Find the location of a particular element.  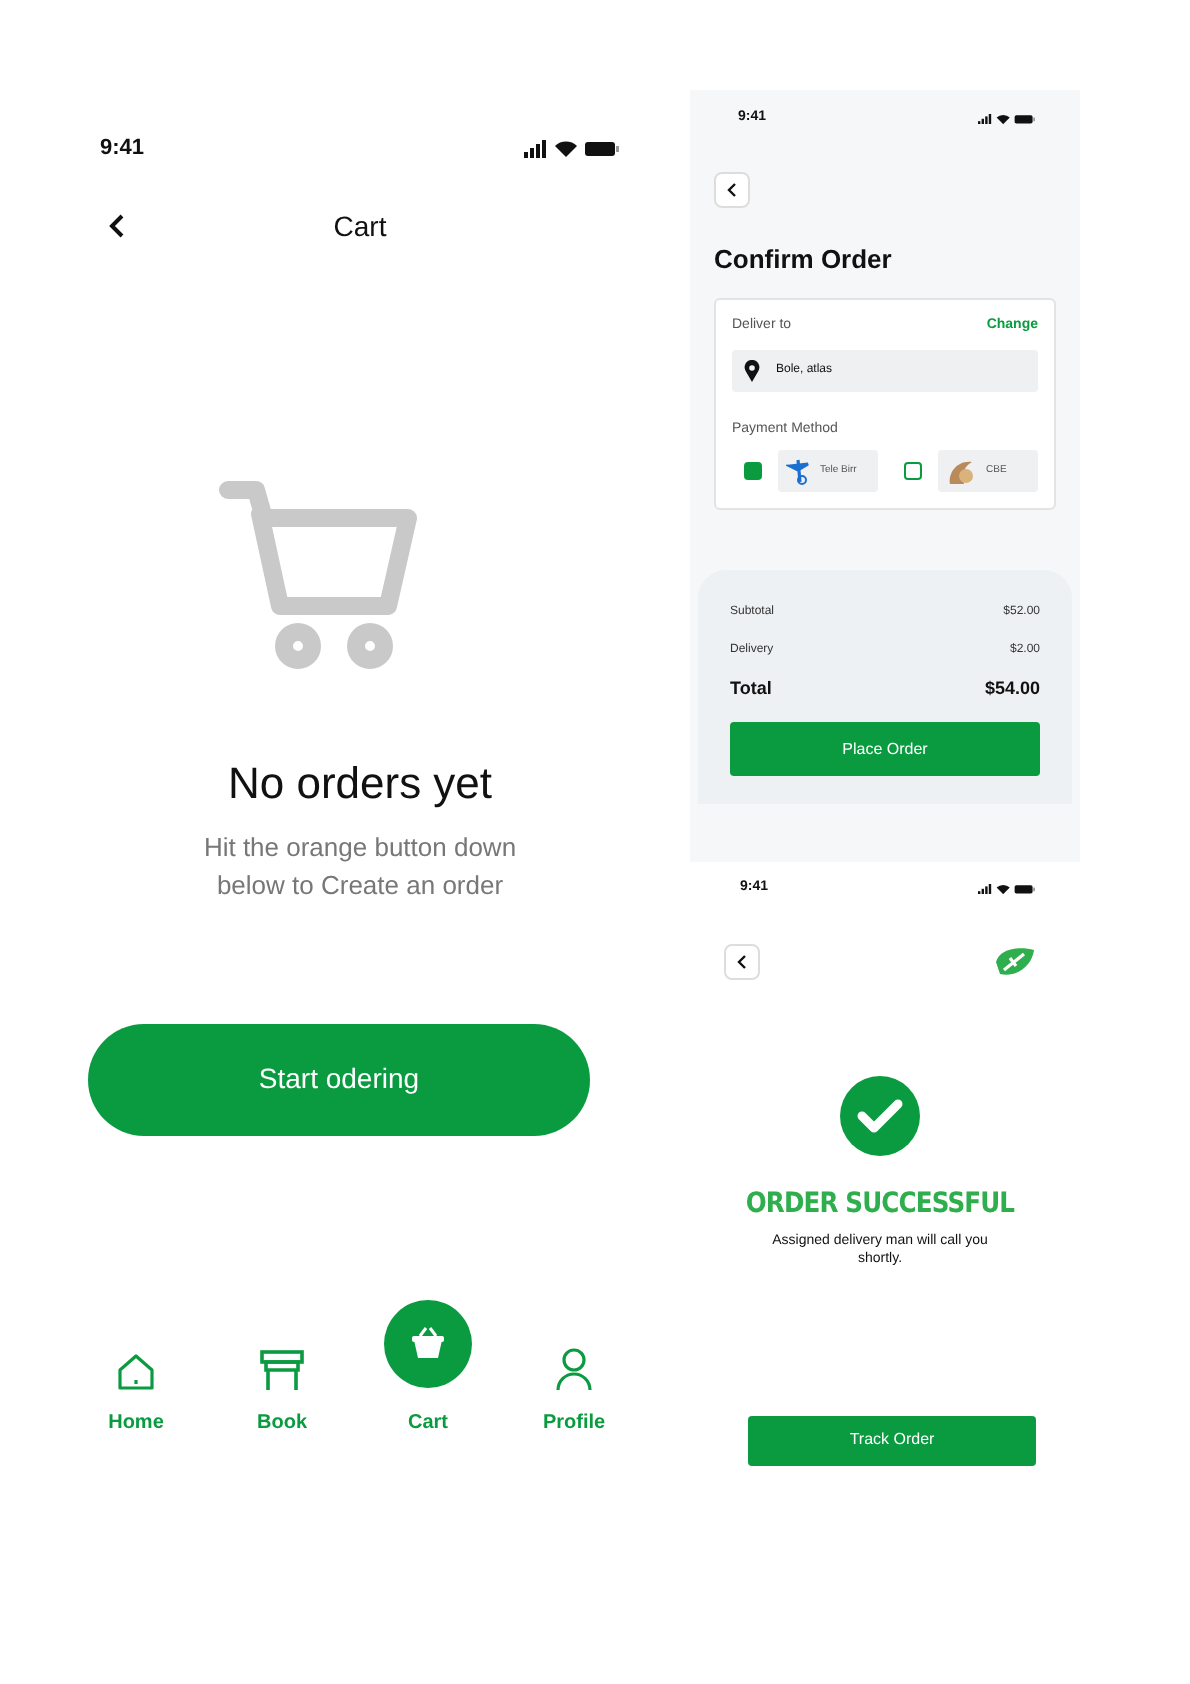

table-icon is located at coordinates (282, 1369).